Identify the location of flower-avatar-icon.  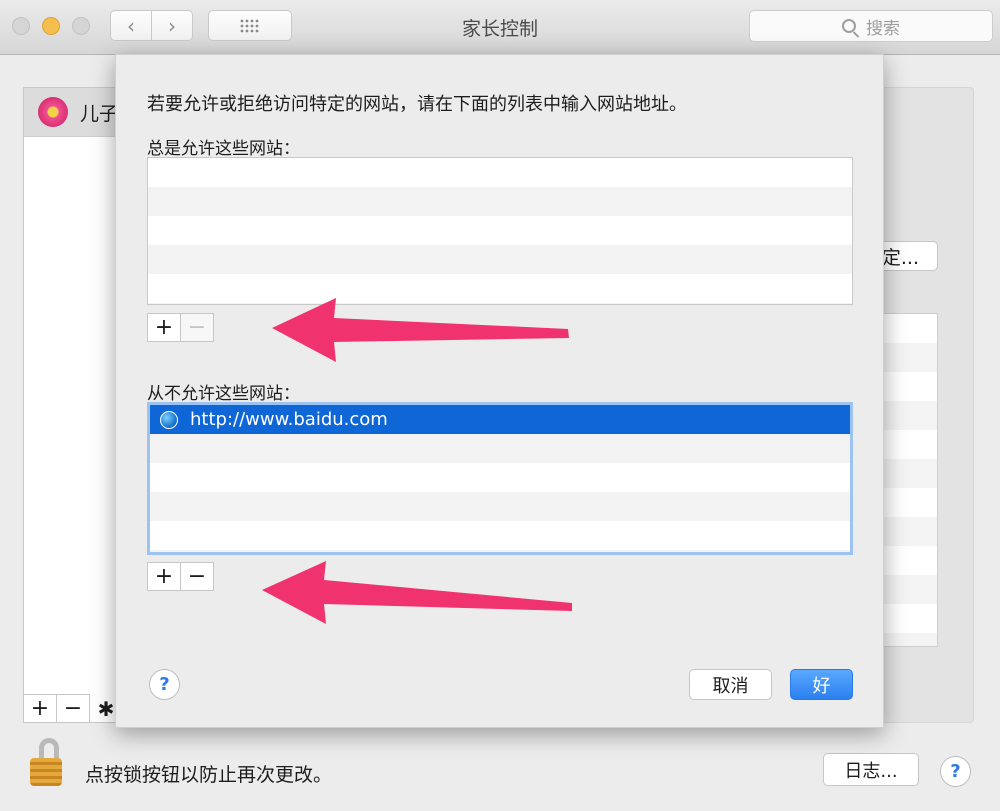
(53, 112).